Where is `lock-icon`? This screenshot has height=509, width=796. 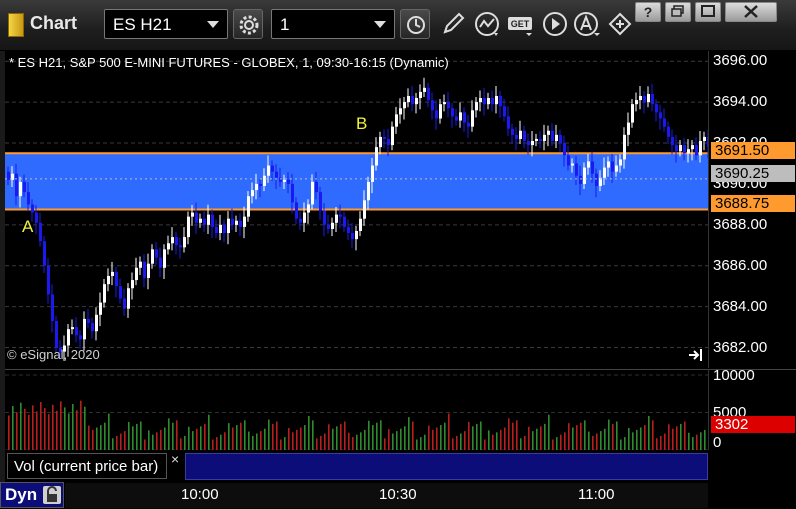 lock-icon is located at coordinates (52, 495).